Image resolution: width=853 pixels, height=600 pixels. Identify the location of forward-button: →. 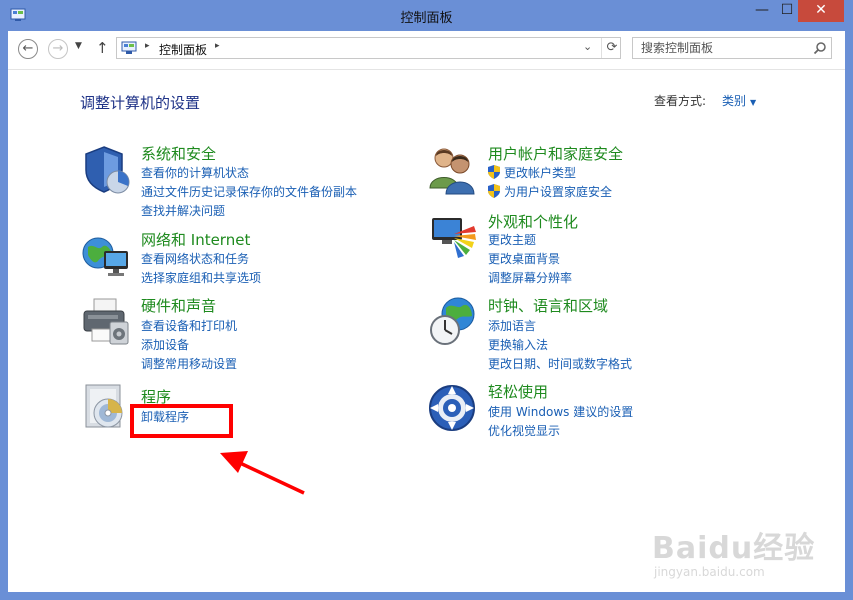
(58, 49).